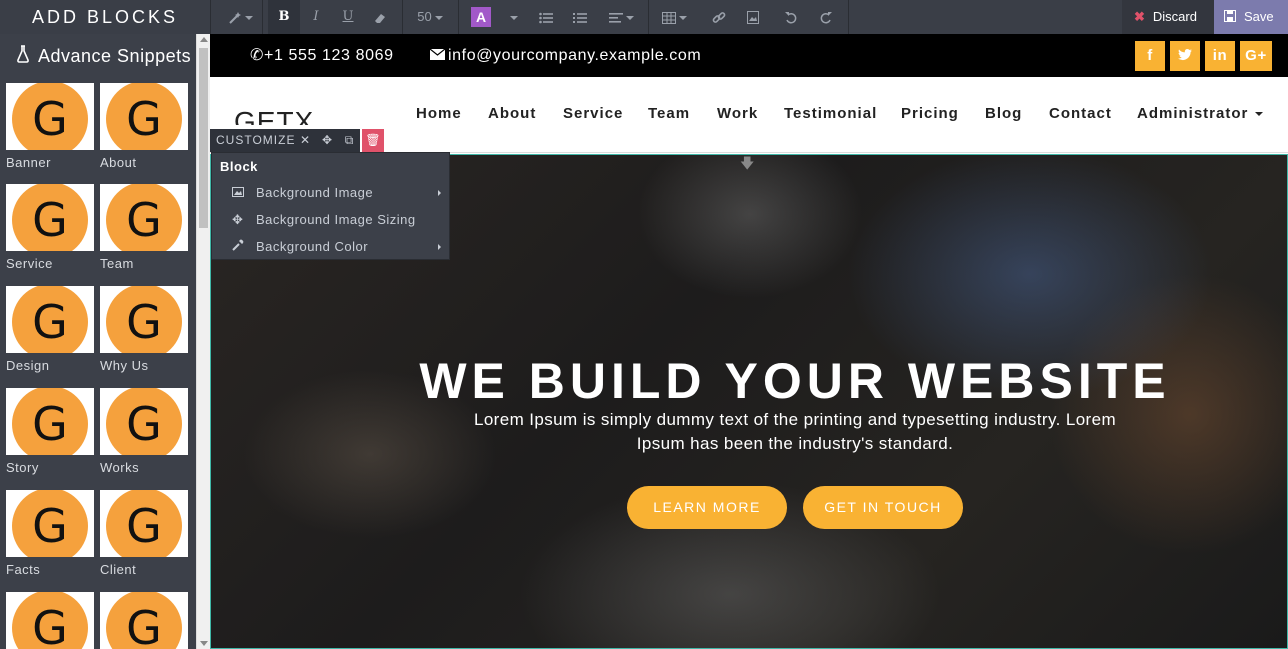  What do you see at coordinates (274, 115) in the screenshot?
I see `site-logo: GETX` at bounding box center [274, 115].